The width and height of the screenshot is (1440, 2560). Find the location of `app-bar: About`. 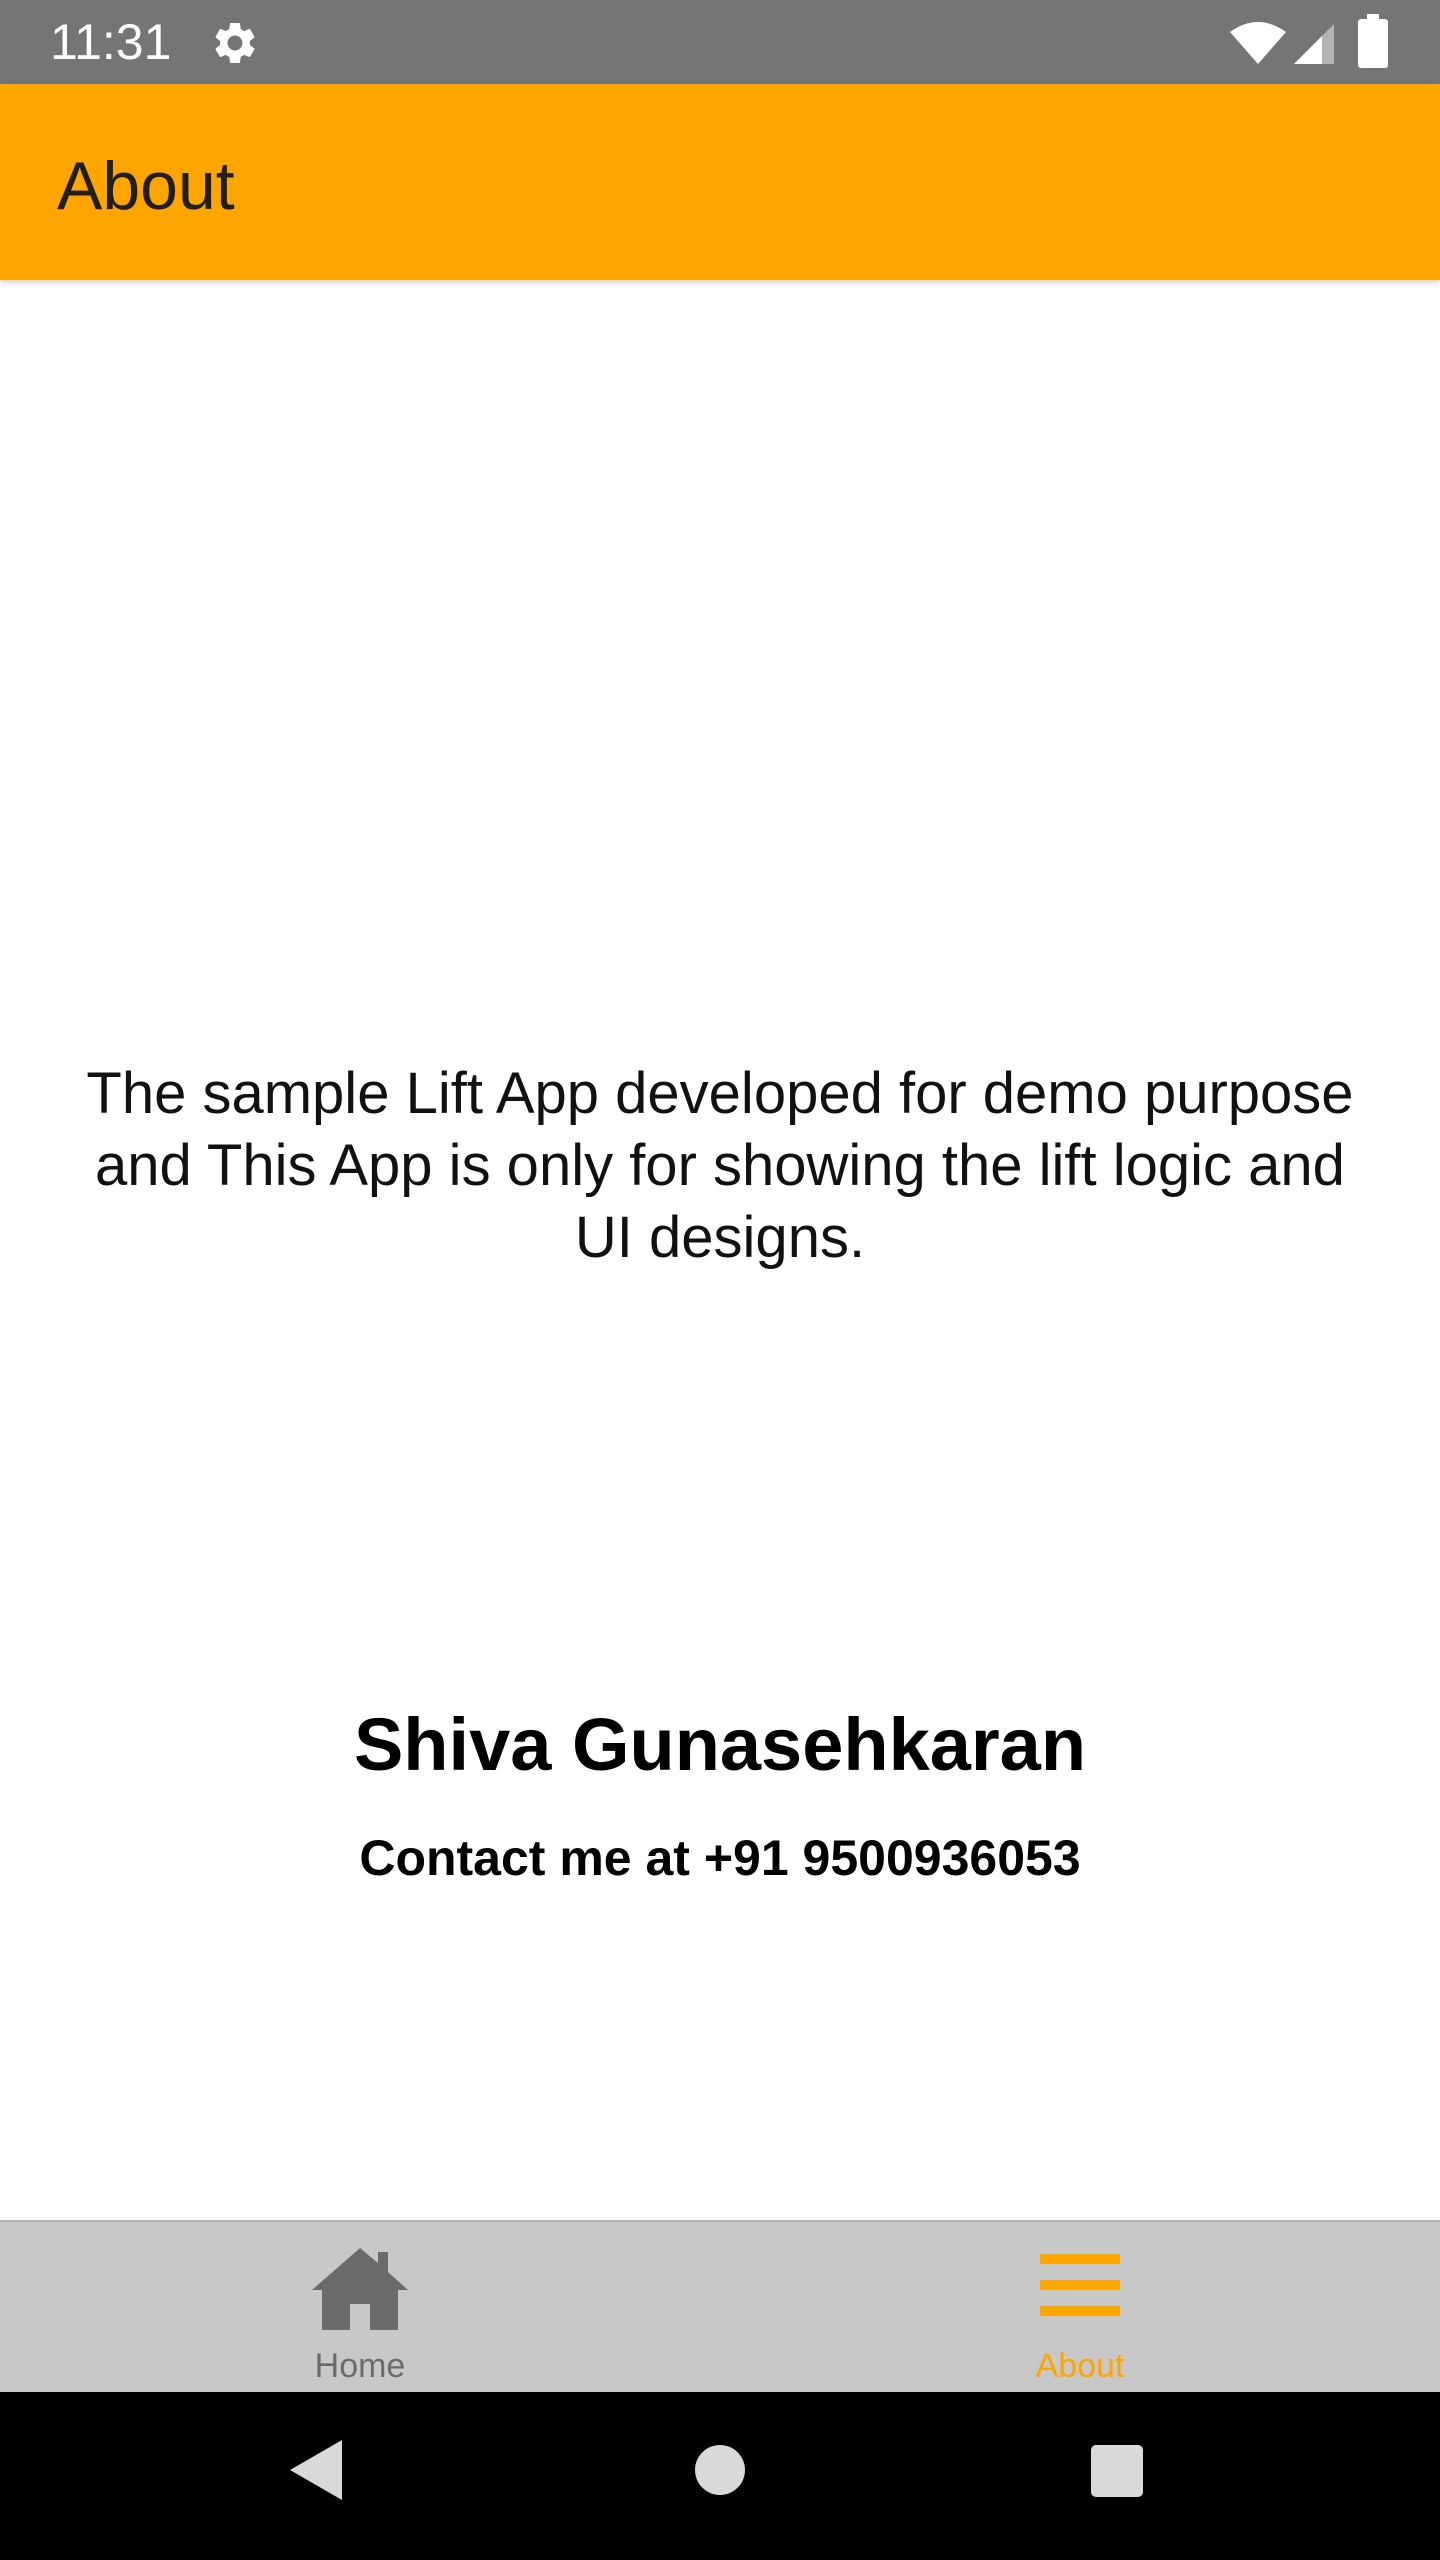

app-bar: About is located at coordinates (720, 182).